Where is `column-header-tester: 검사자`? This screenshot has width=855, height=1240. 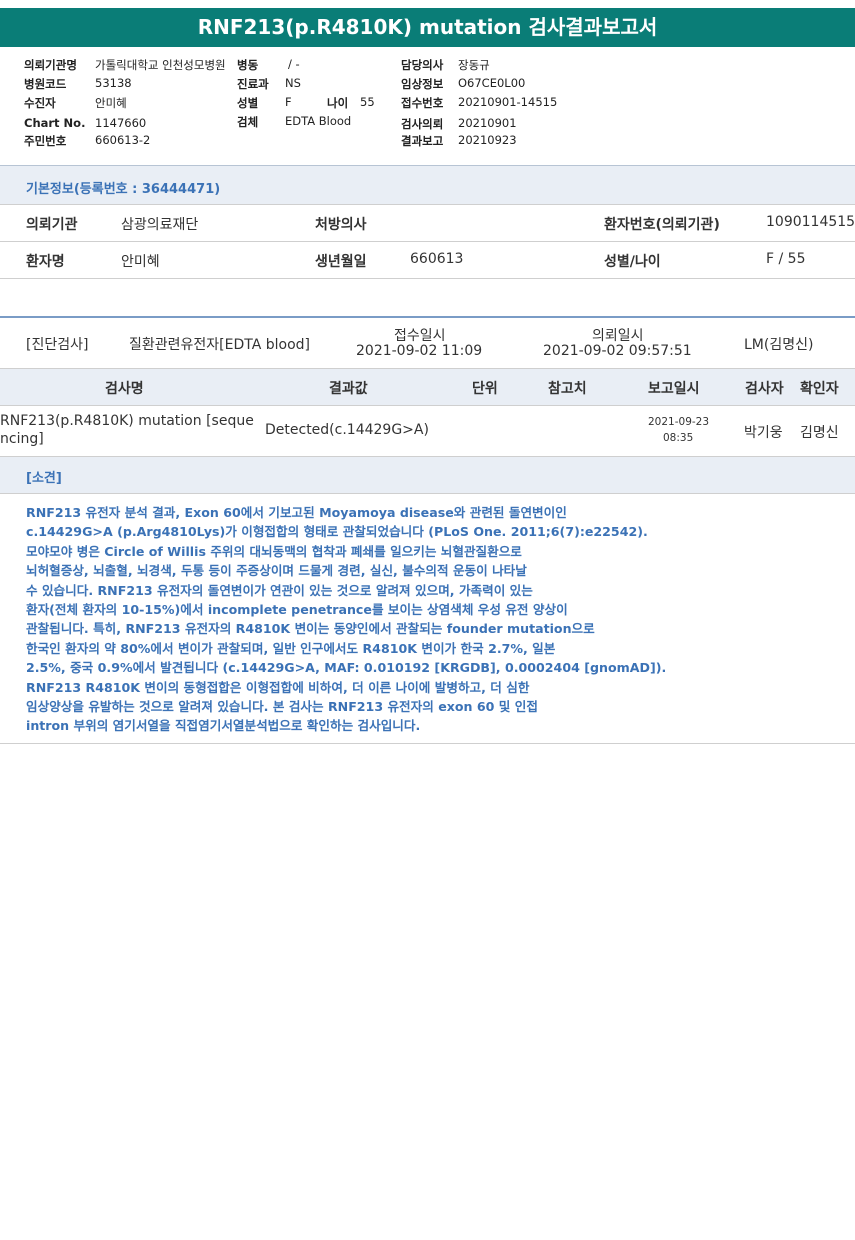 column-header-tester: 검사자 is located at coordinates (764, 389).